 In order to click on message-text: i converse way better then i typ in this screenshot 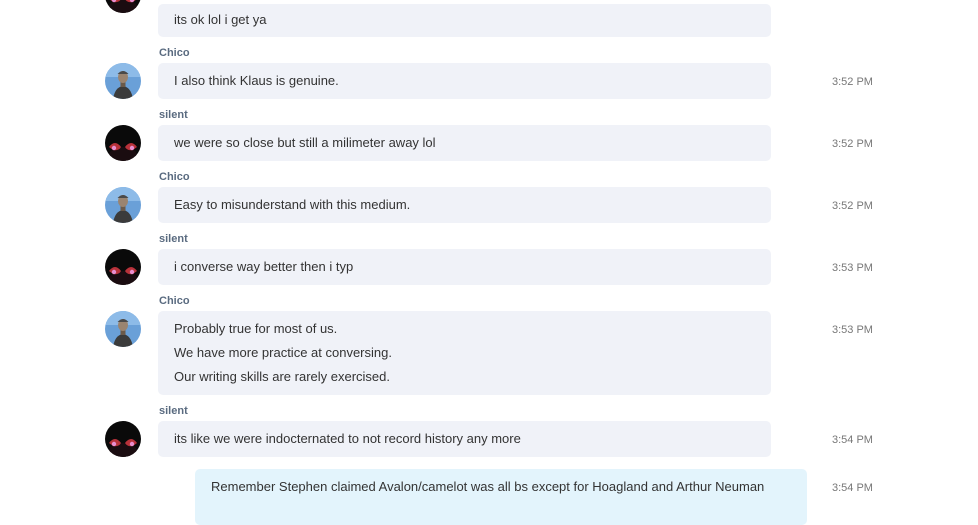, I will do `click(264, 266)`.